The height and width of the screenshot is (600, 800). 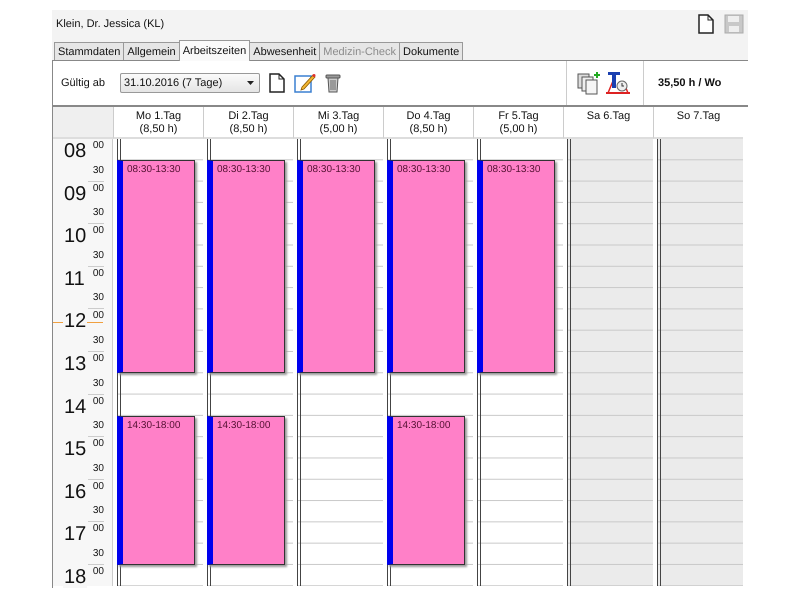 What do you see at coordinates (333, 83) in the screenshot?
I see `trash-icon` at bounding box center [333, 83].